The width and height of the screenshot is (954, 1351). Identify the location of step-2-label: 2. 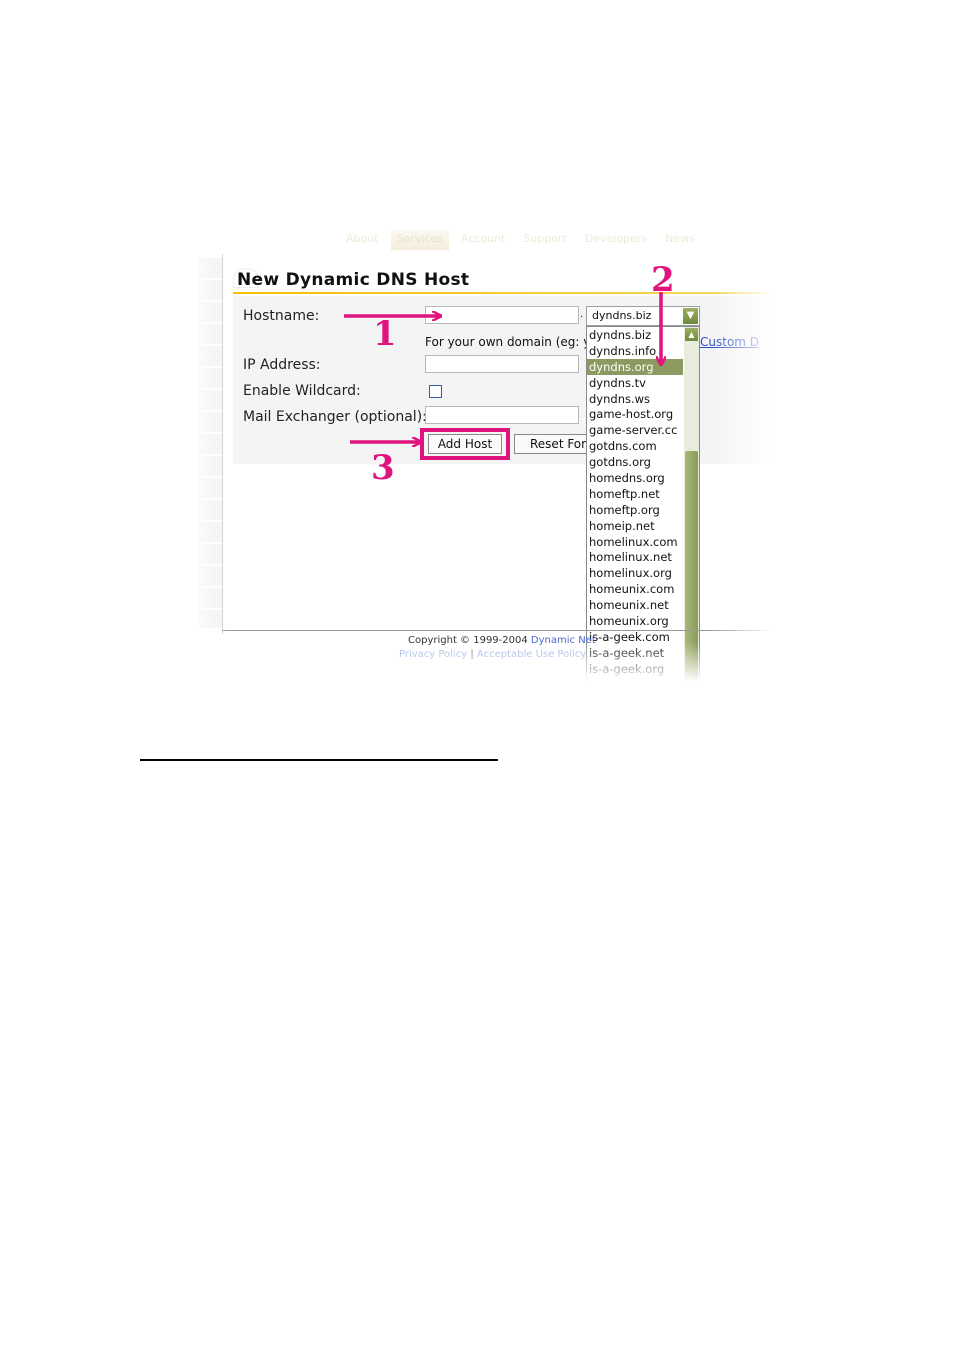
(663, 280).